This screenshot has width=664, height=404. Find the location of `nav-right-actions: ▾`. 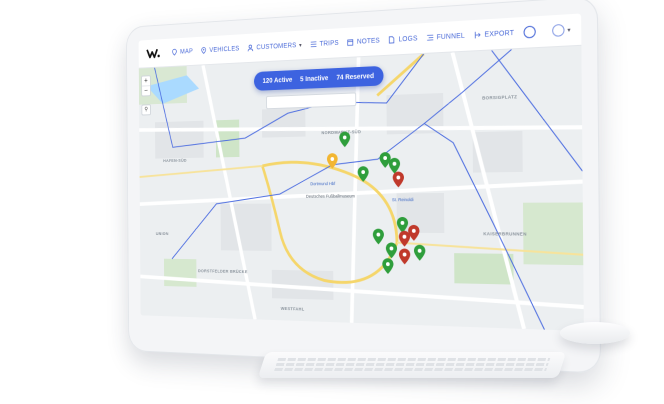

nav-right-actions: ▾ is located at coordinates (547, 30).